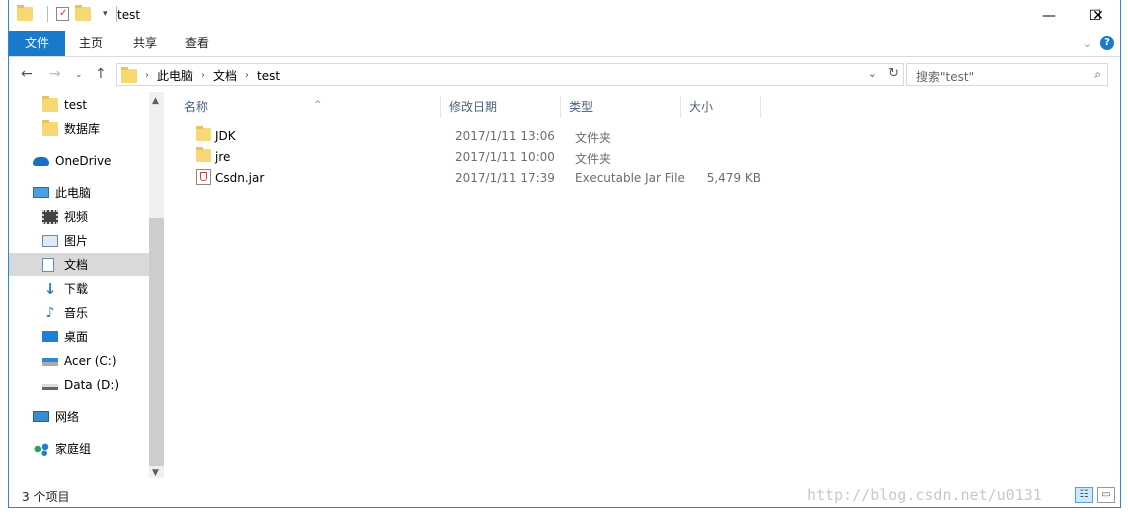 Image resolution: width=1128 pixels, height=515 pixels. I want to click on location-folder-icon, so click(129, 74).